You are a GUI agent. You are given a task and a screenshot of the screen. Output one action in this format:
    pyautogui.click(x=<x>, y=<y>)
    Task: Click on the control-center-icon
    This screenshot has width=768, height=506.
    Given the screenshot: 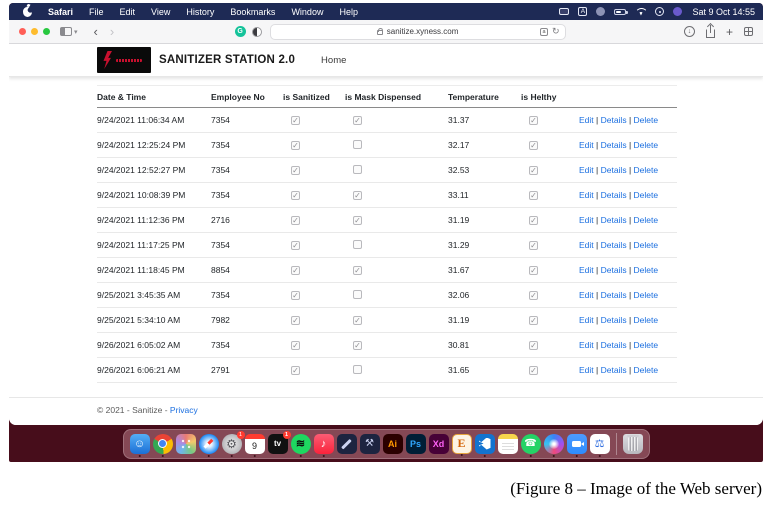 What is the action you would take?
    pyautogui.click(x=660, y=11)
    